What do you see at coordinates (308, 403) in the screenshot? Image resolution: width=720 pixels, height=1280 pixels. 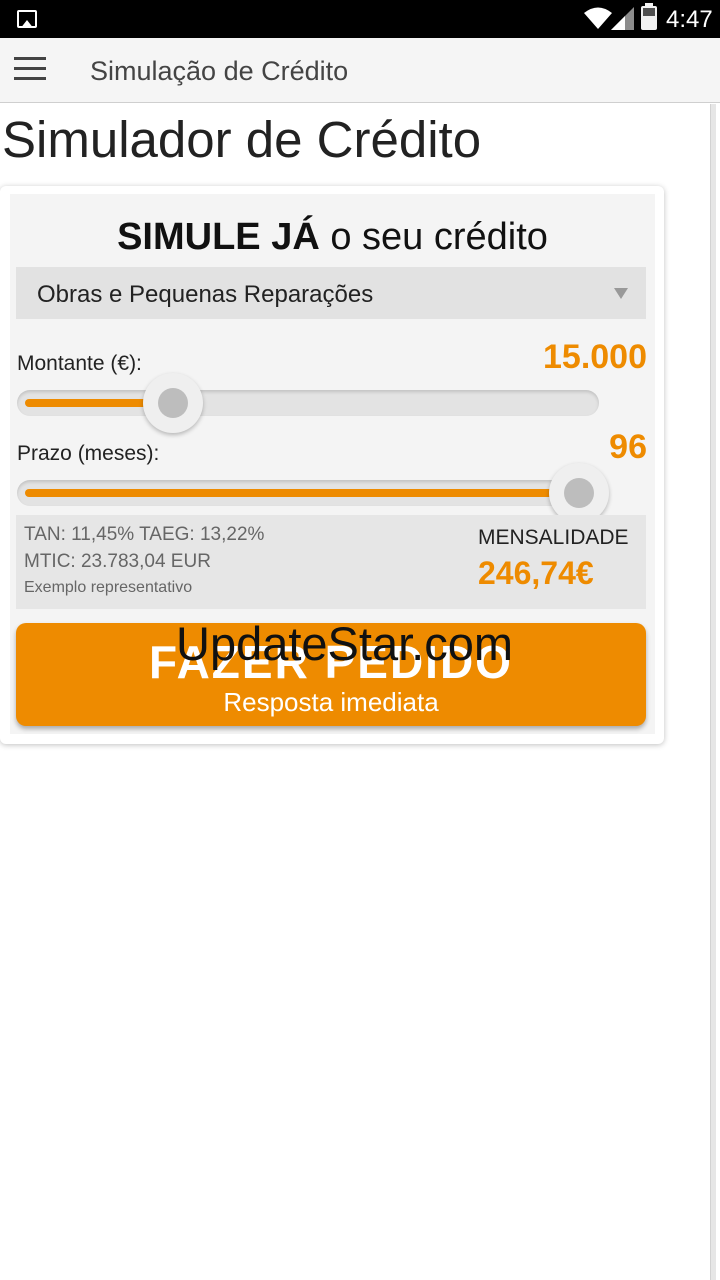 I see `amount-slider` at bounding box center [308, 403].